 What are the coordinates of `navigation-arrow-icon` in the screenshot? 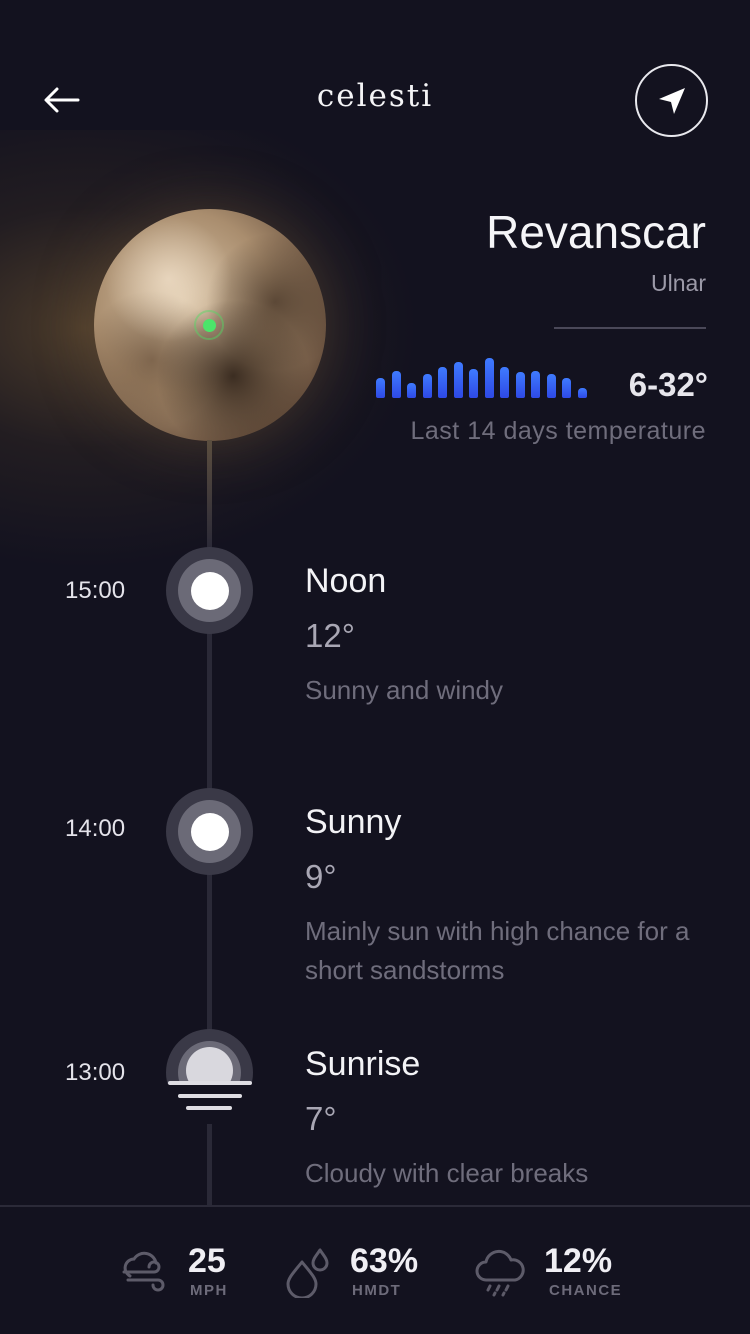 It's located at (671, 100).